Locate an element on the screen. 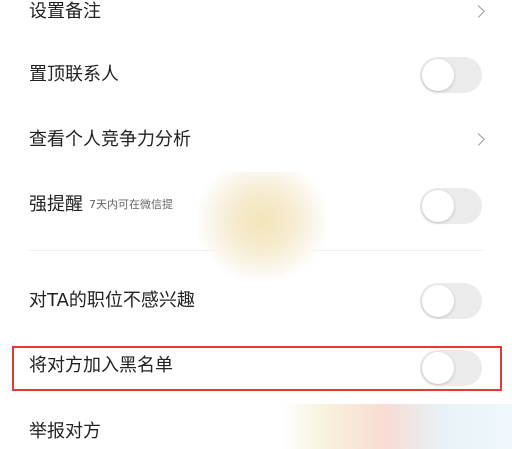  competitiveness-label: 查看个人竞争力分析 is located at coordinates (110, 139).